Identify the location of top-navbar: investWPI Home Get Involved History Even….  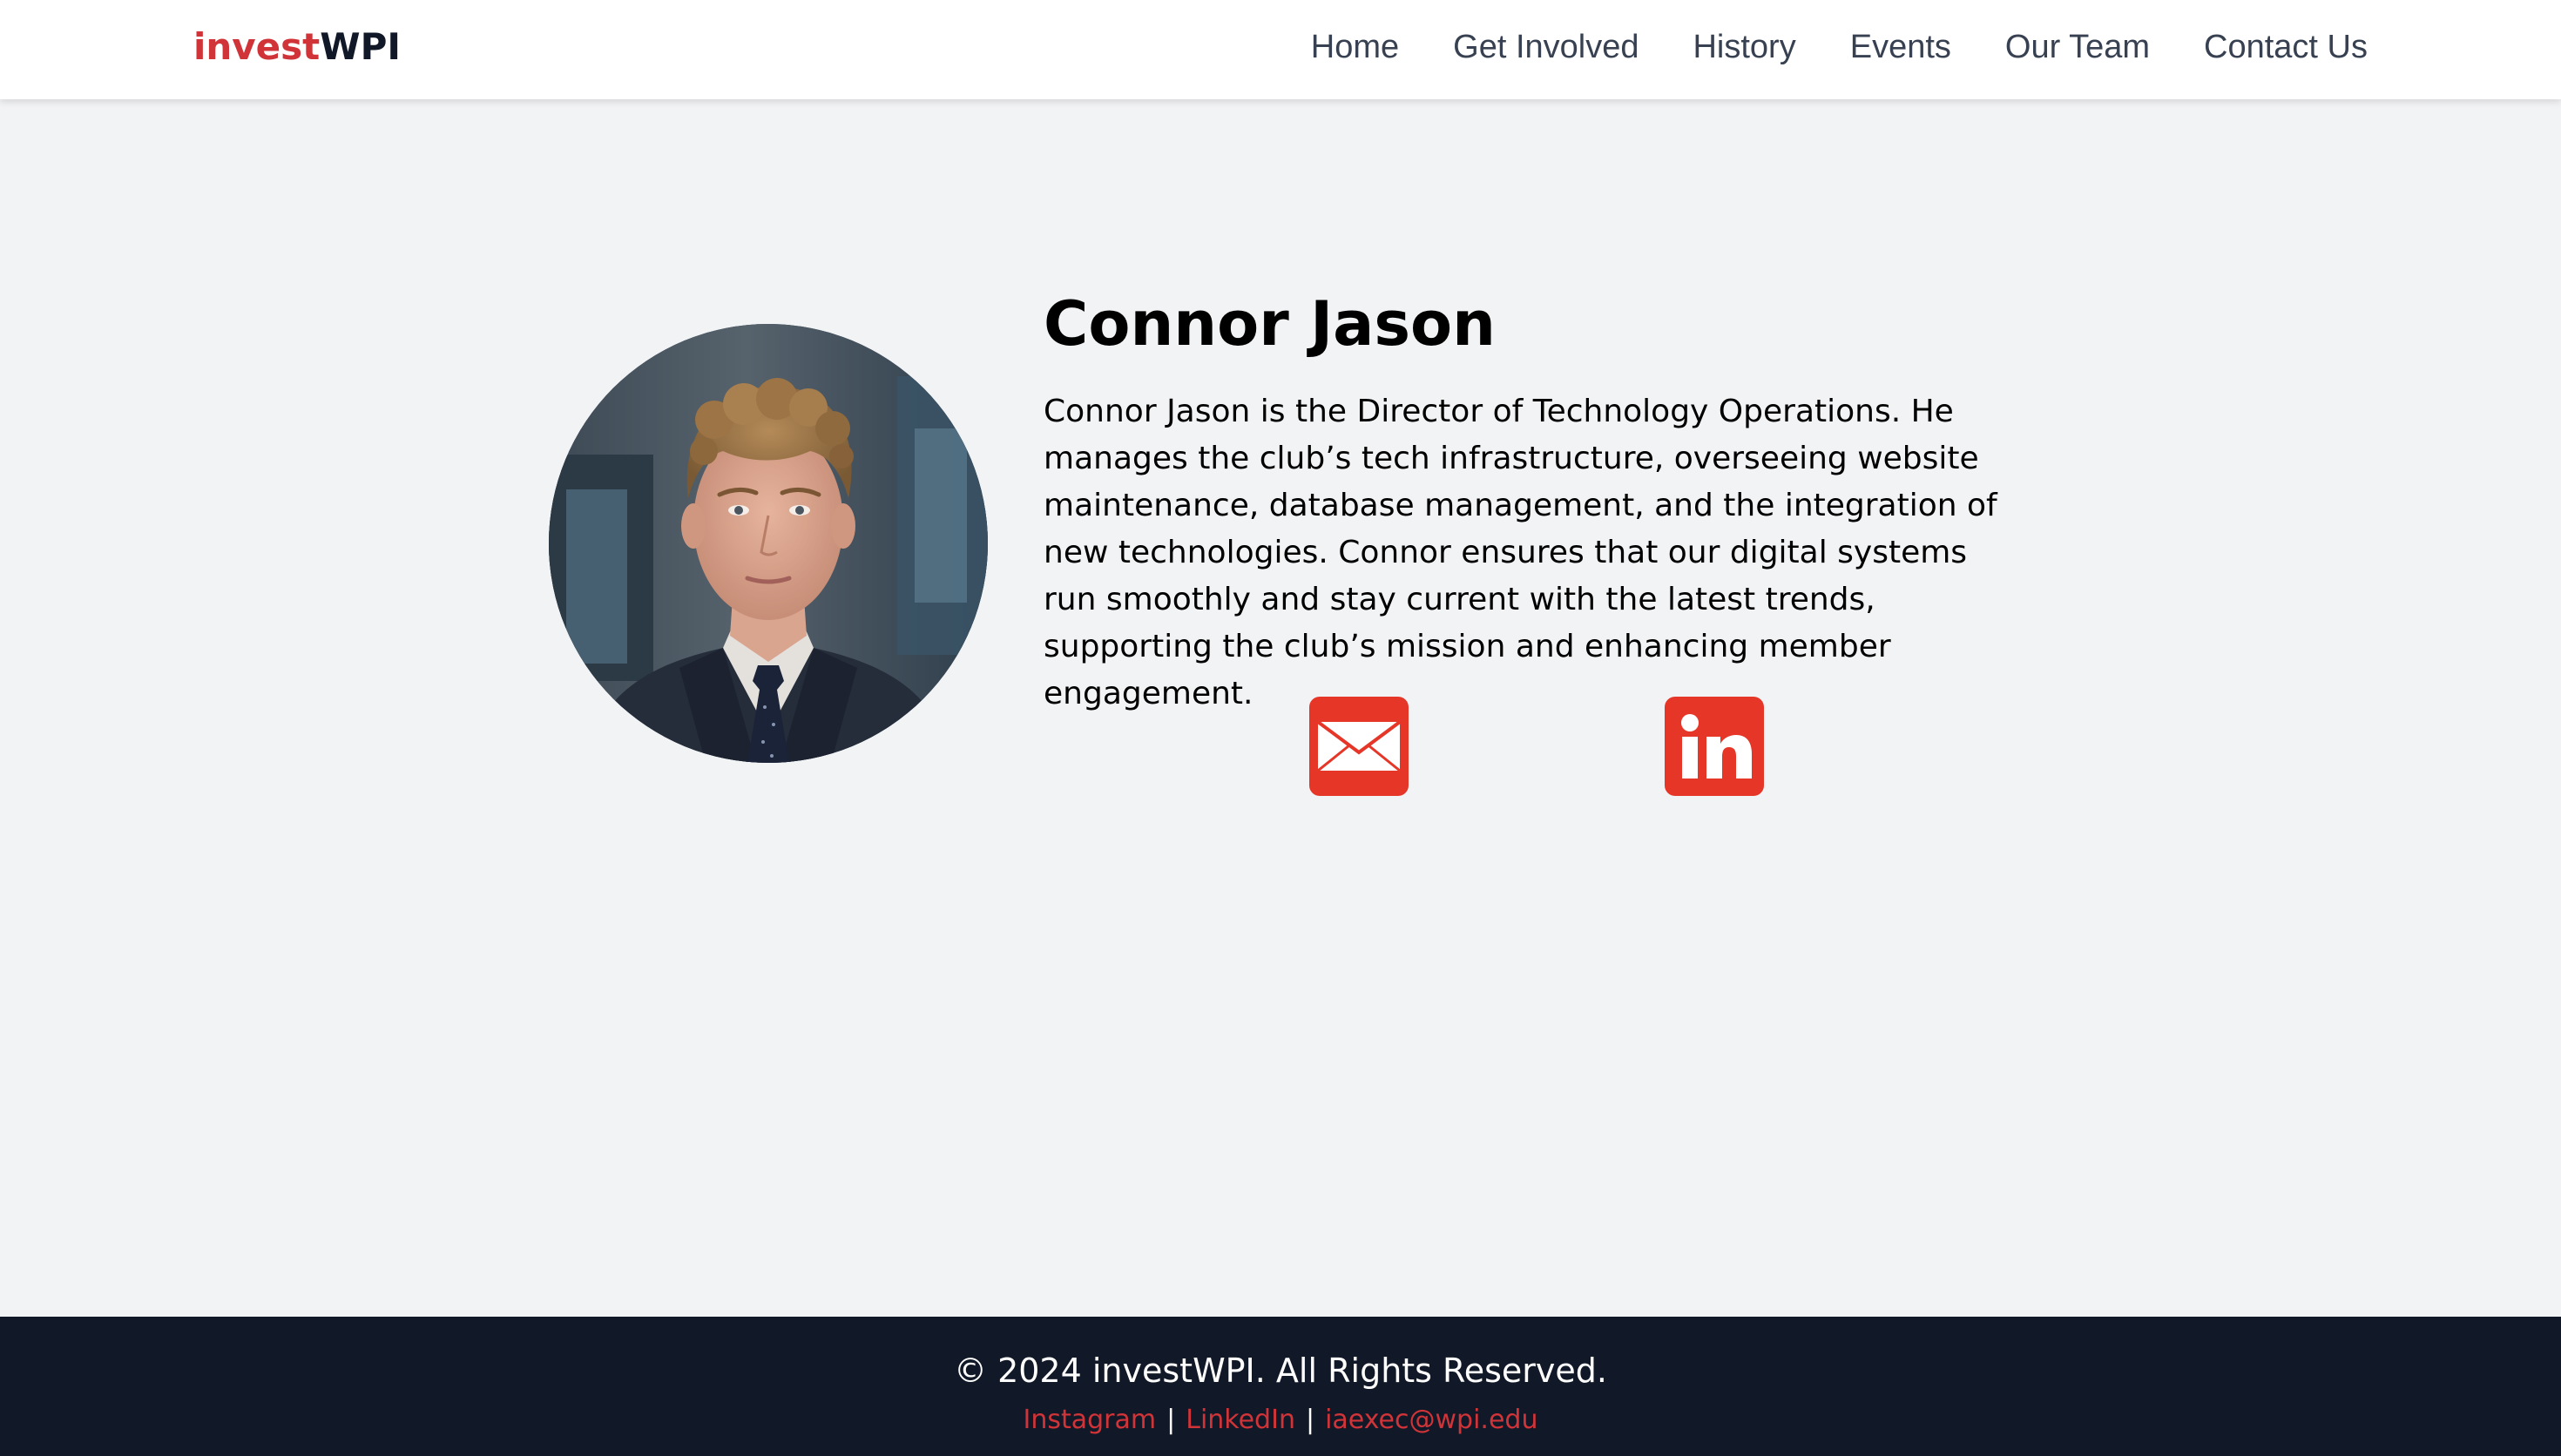
(1280, 49).